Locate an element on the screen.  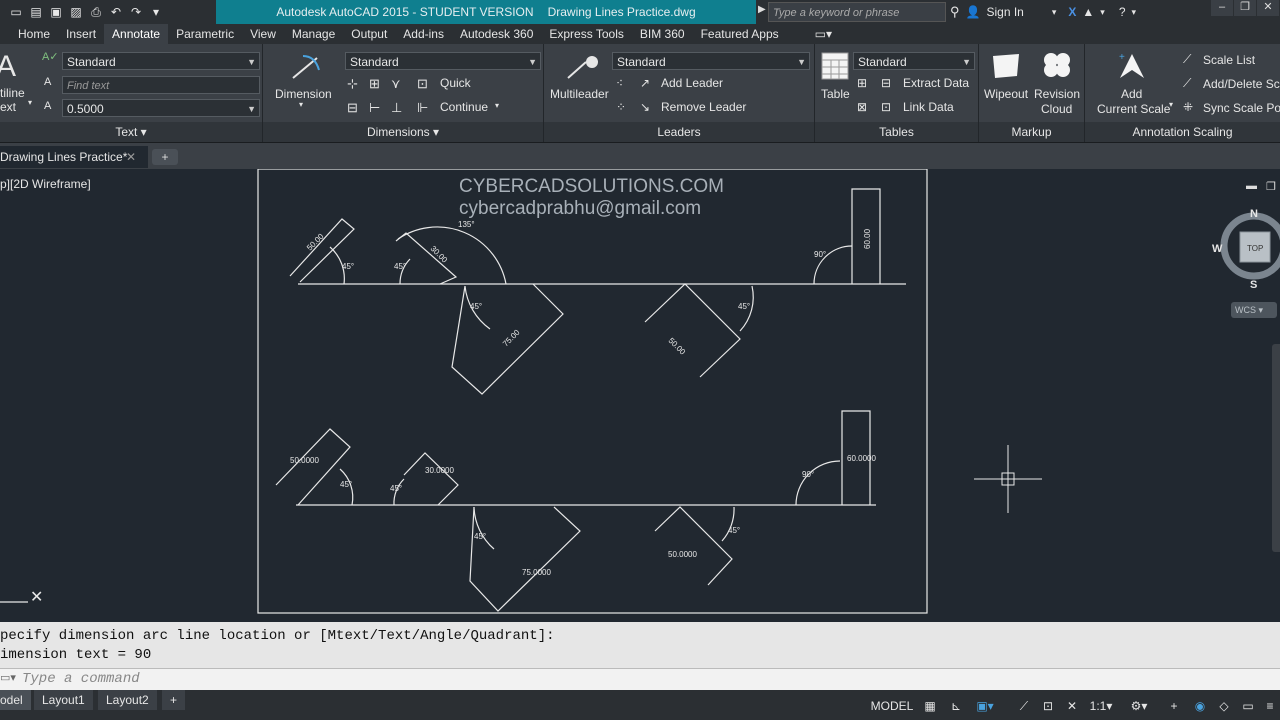
clean-screen-icon: ▭ is located at coordinates (1248, 706).